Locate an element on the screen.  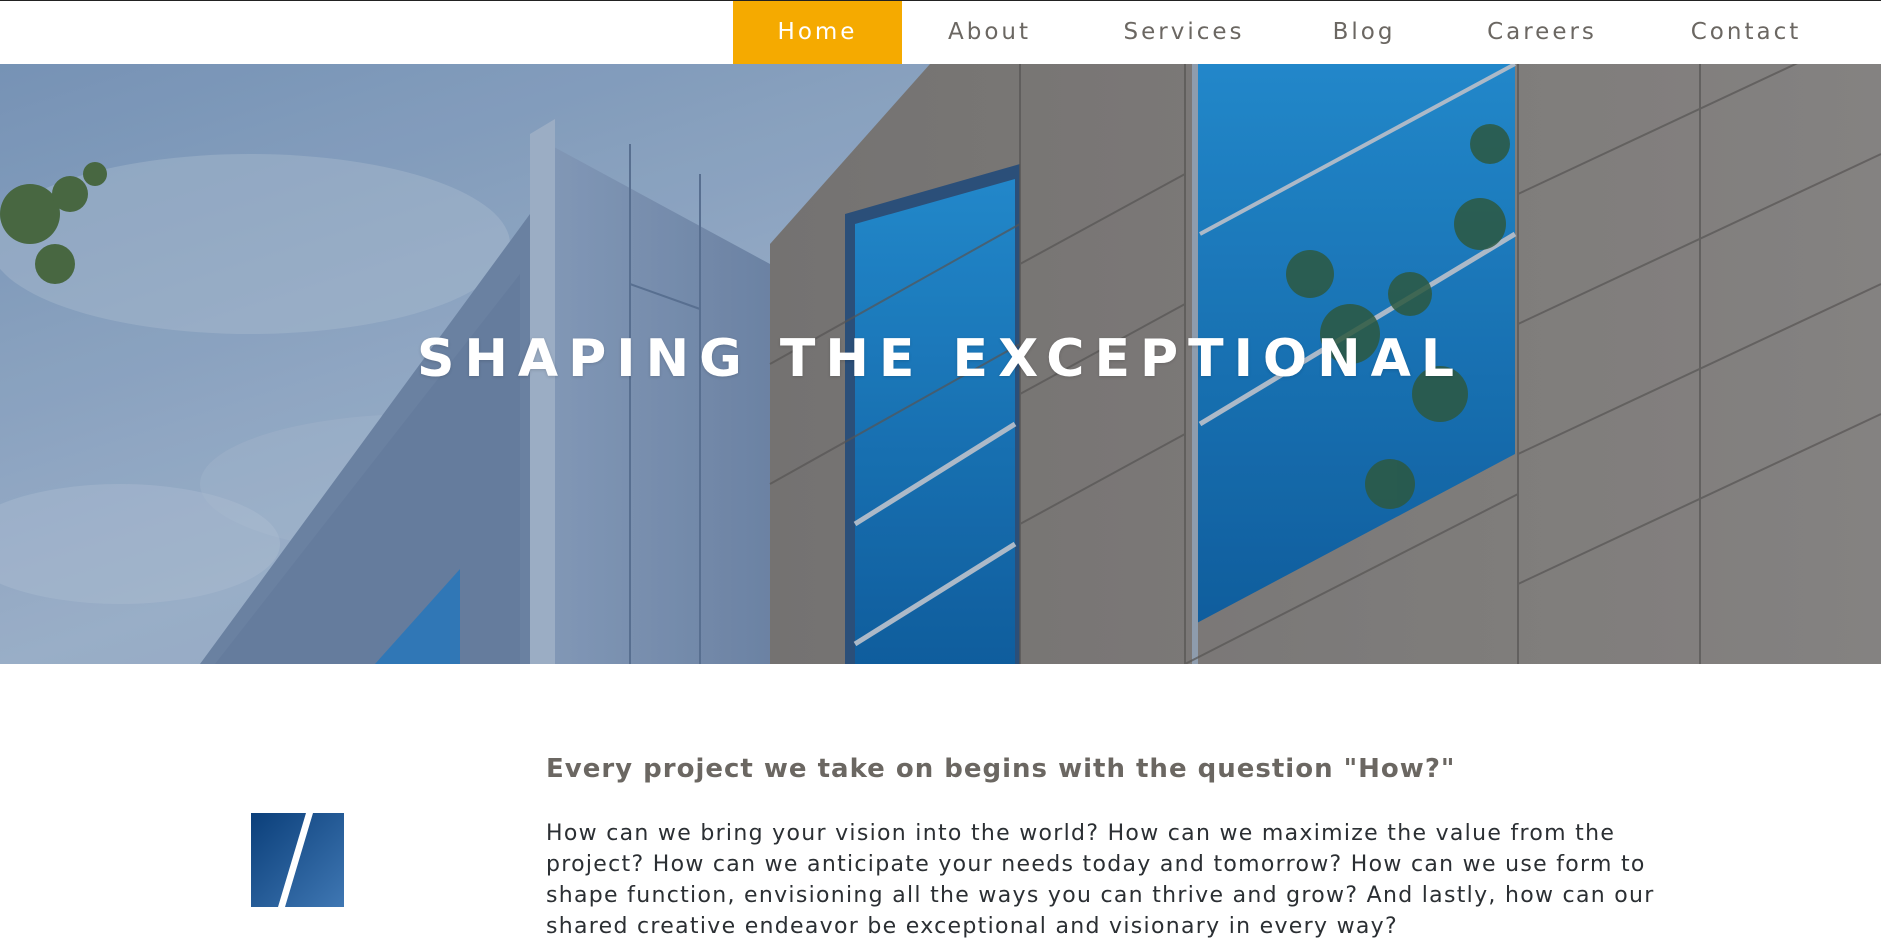
nav-about: About is located at coordinates (989, 32).